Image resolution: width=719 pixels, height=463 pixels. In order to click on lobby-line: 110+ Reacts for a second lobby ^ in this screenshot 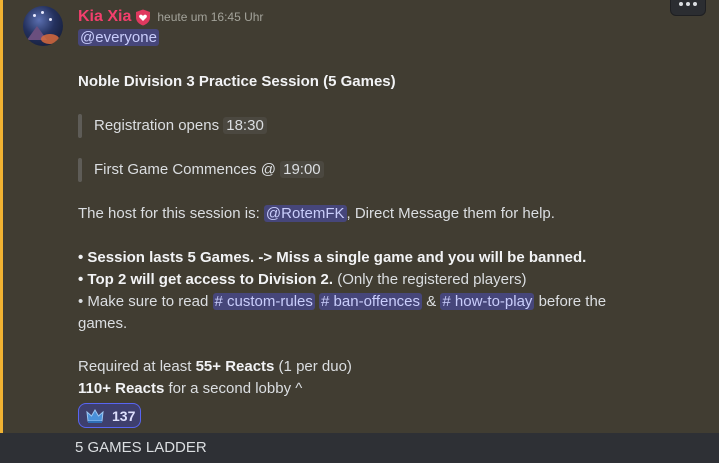, I will do `click(190, 389)`.